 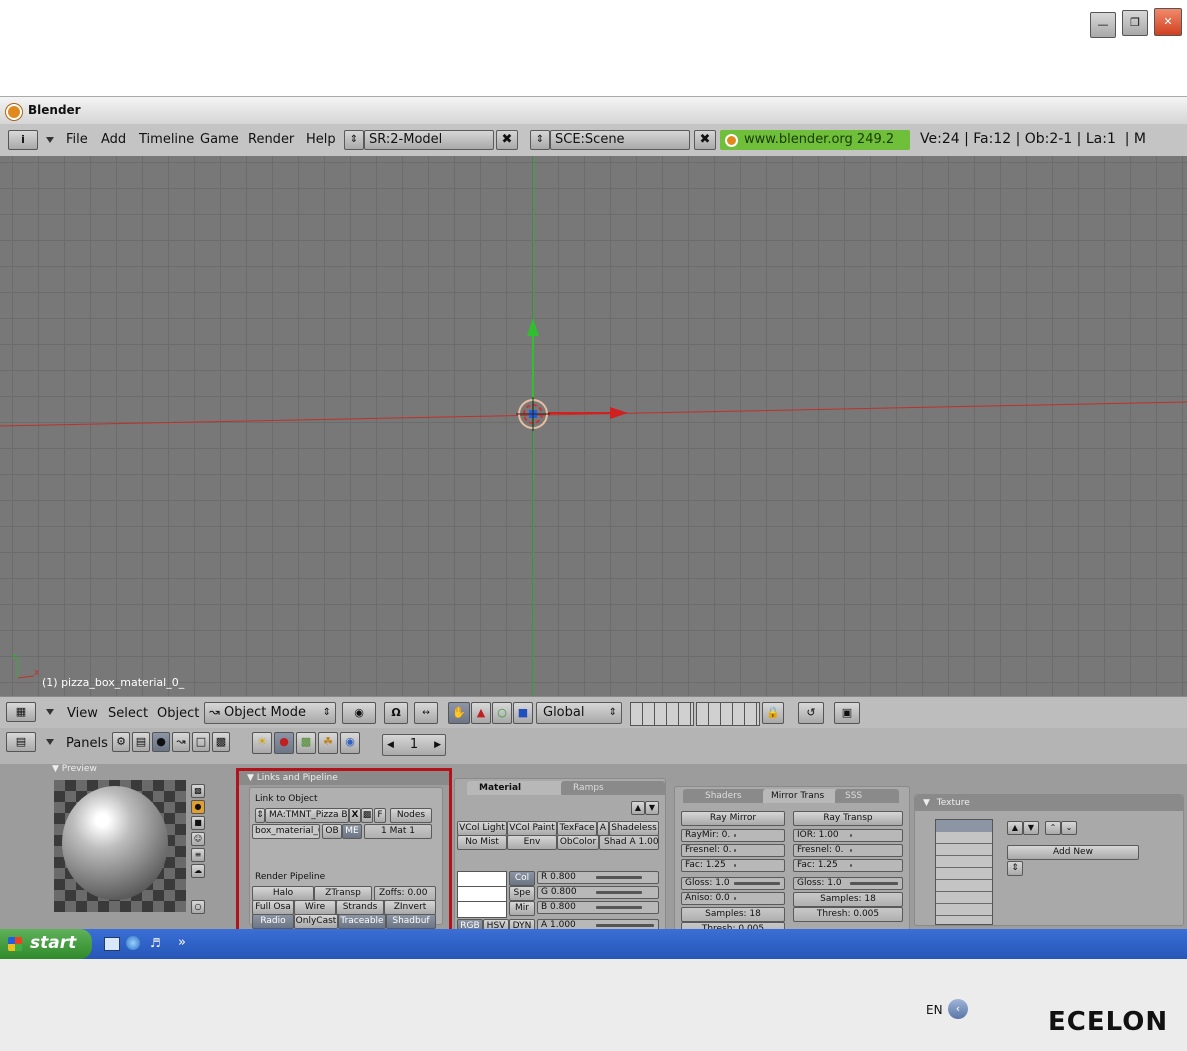 I want to click on mirror-samples-field: Samples: 18, so click(x=733, y=914).